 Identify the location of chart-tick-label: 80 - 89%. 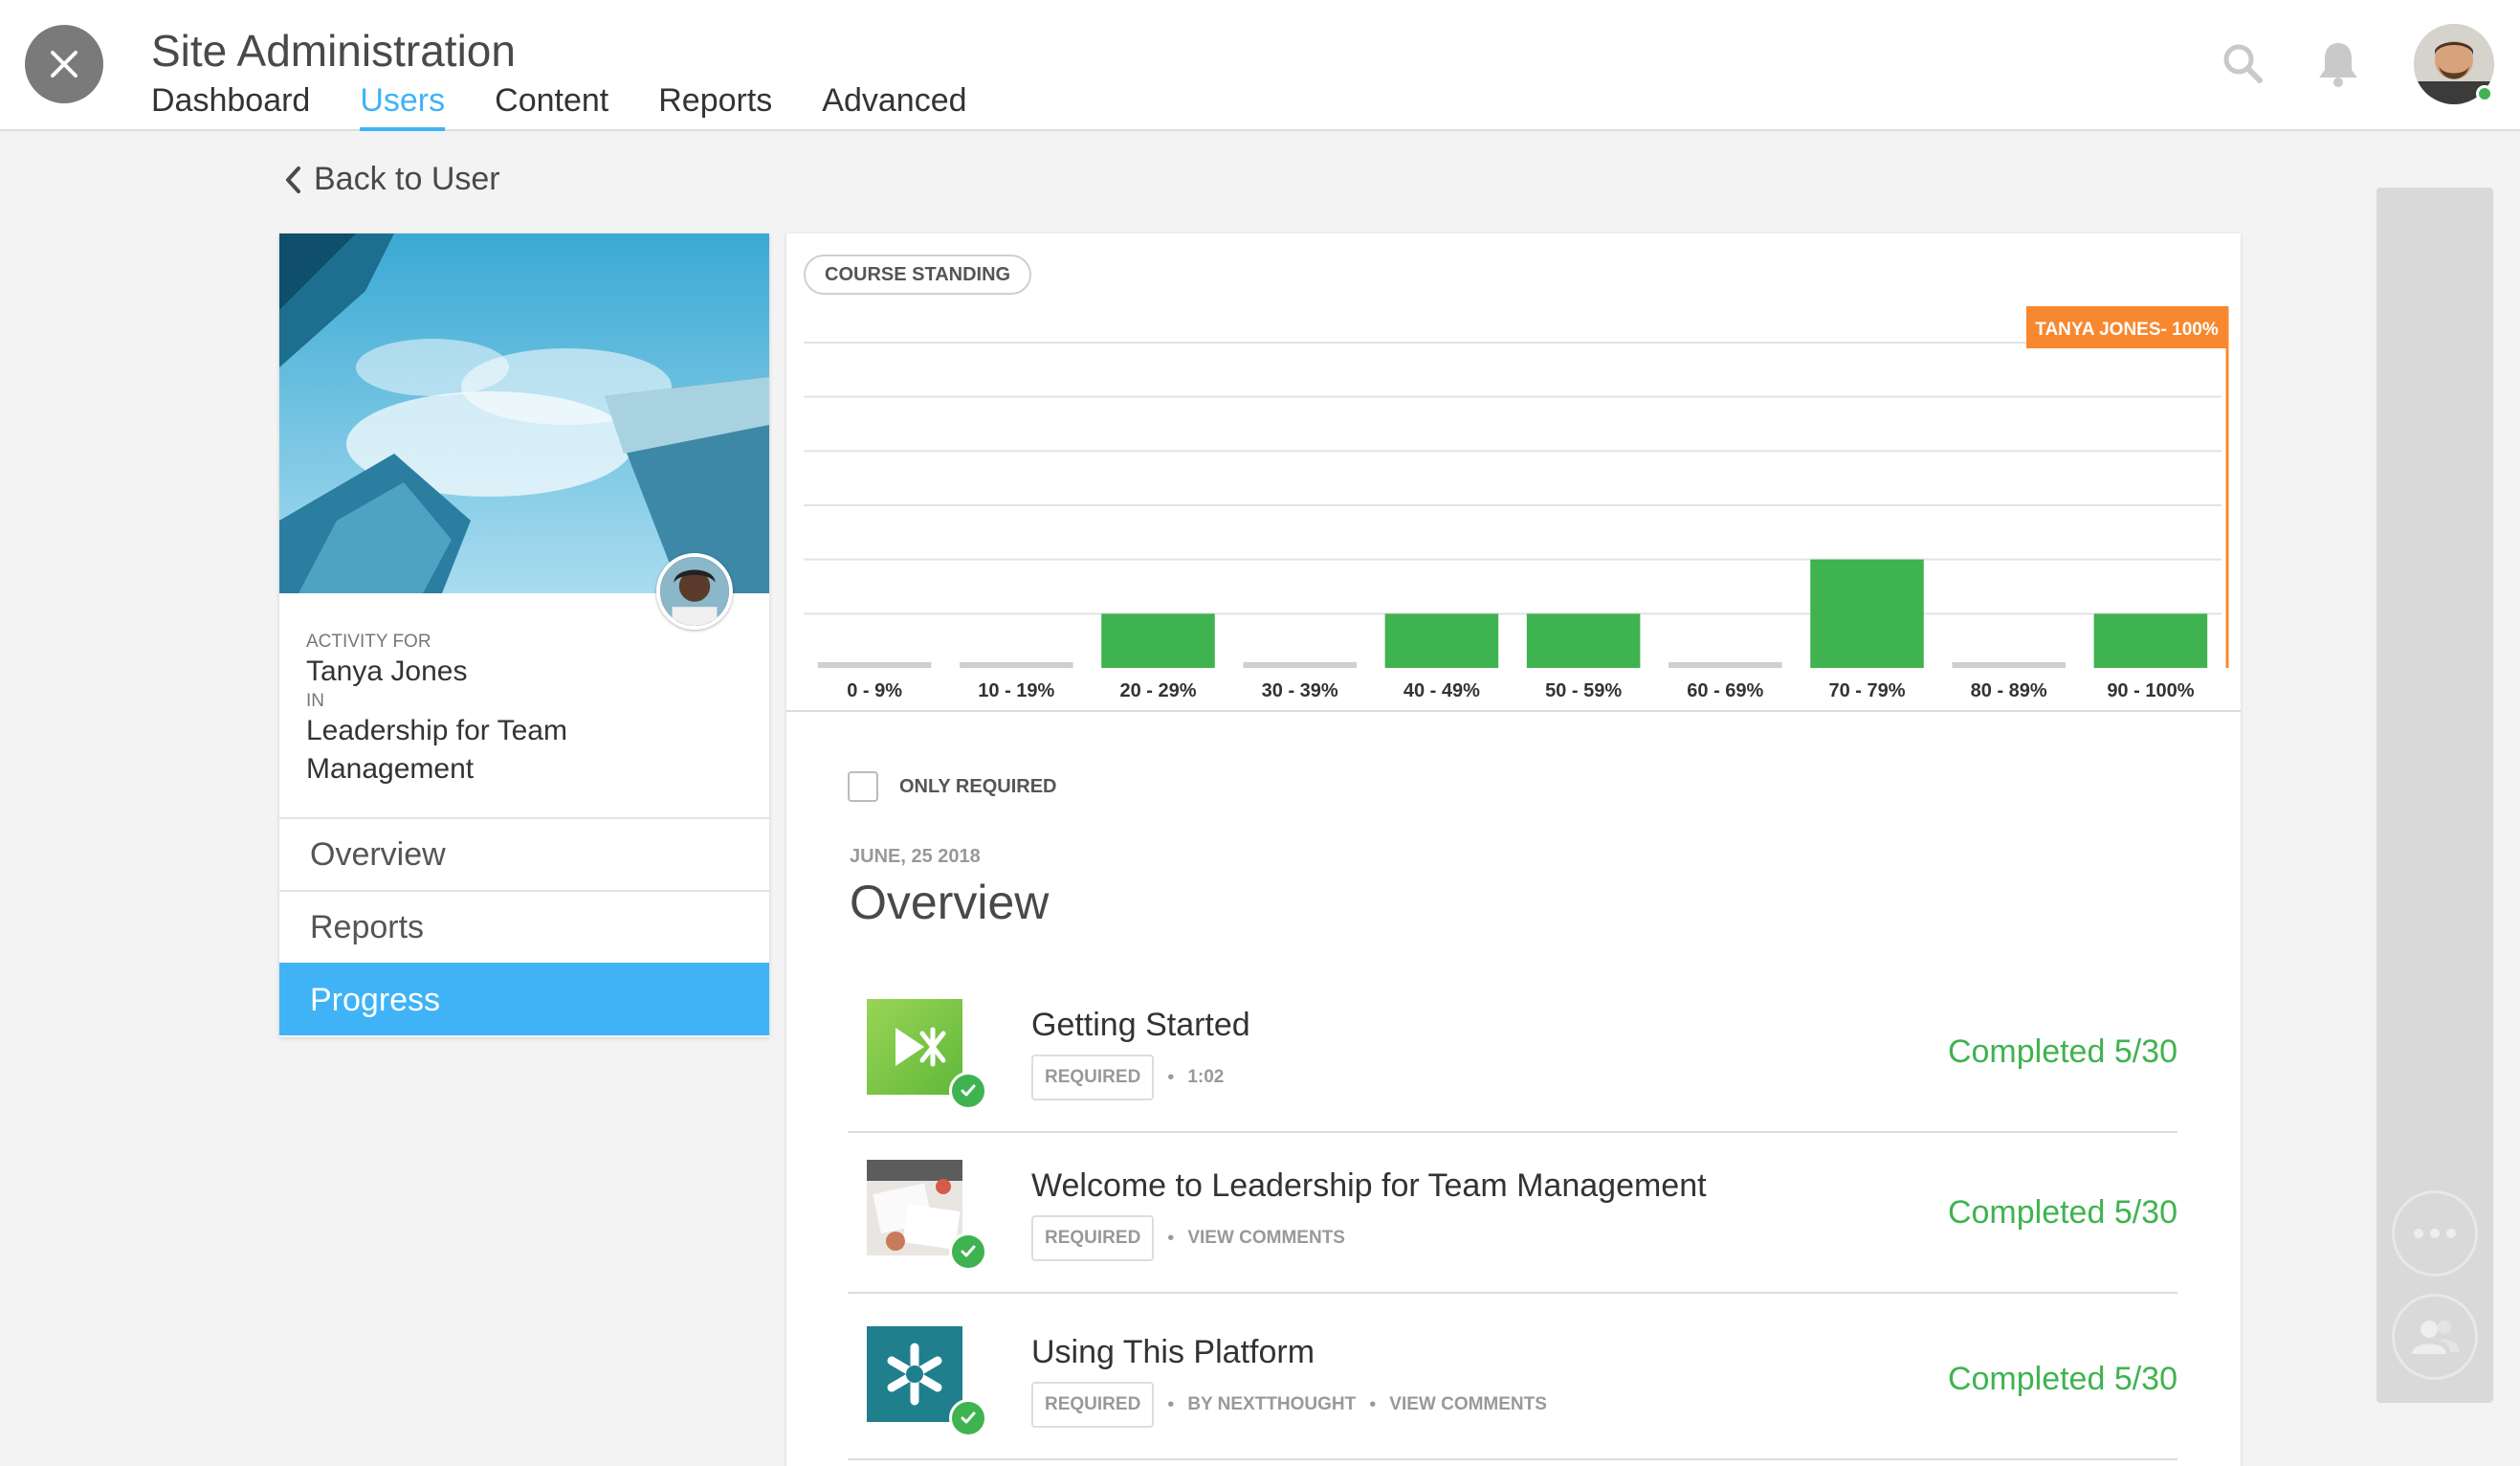
(2009, 690).